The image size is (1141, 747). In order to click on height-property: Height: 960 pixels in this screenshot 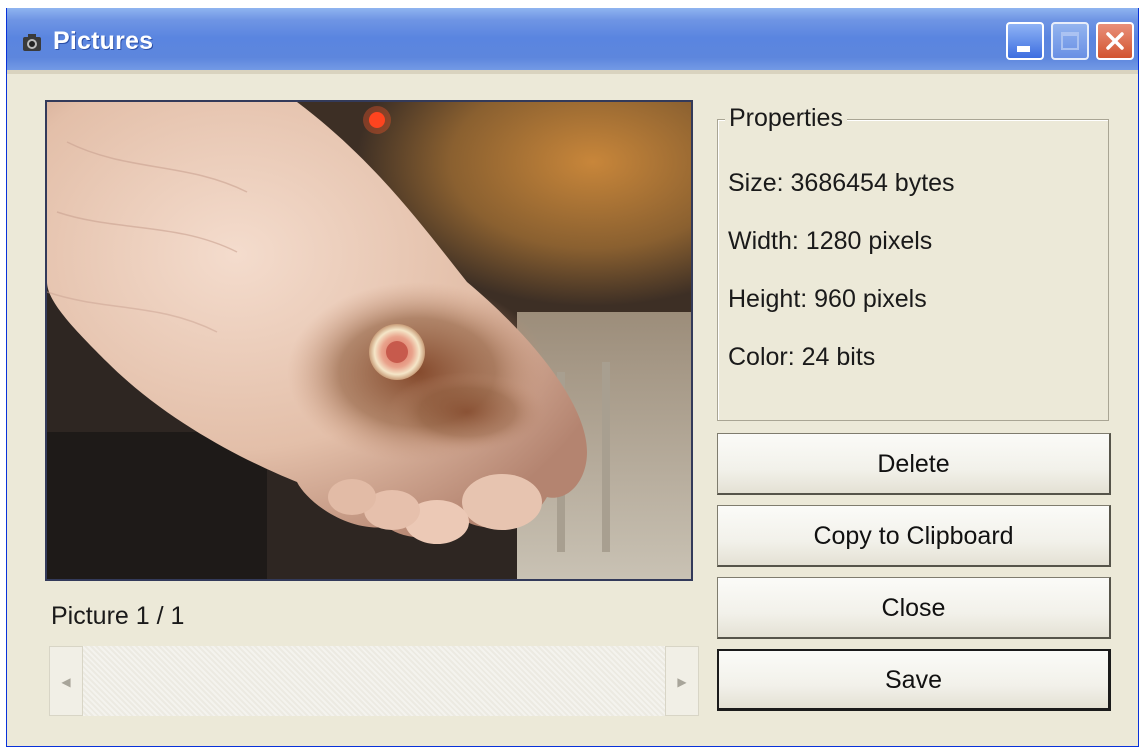, I will do `click(827, 299)`.